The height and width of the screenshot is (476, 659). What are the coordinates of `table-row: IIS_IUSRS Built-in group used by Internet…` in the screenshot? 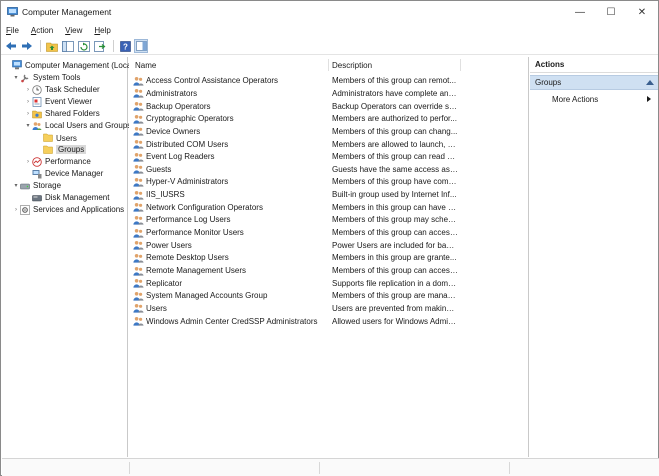 It's located at (328, 194).